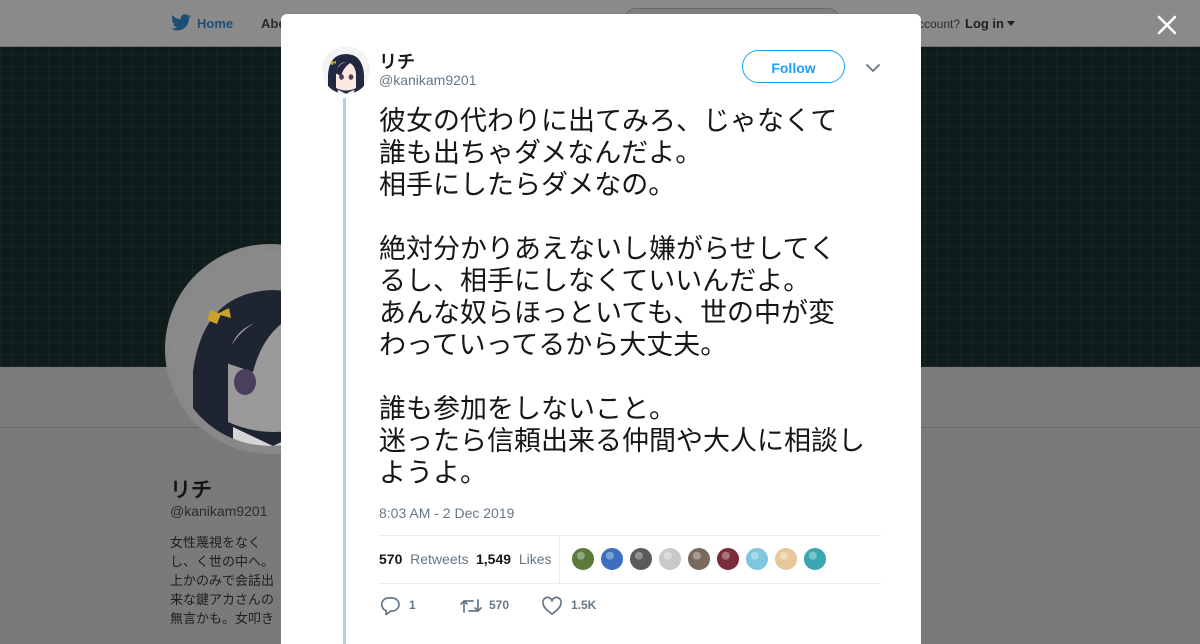  Describe the element at coordinates (559, 559) in the screenshot. I see `stats-divider` at that location.